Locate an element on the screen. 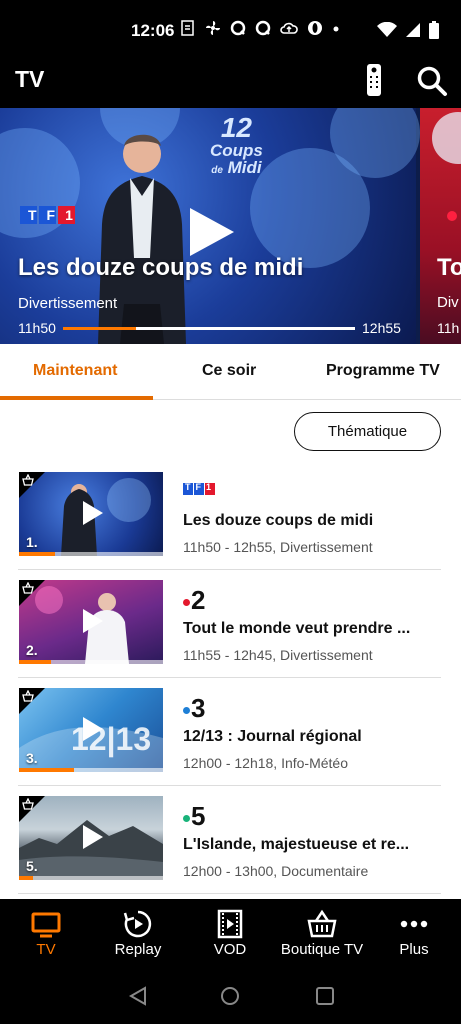 The height and width of the screenshot is (1024, 461). wifi-icon is located at coordinates (387, 29).